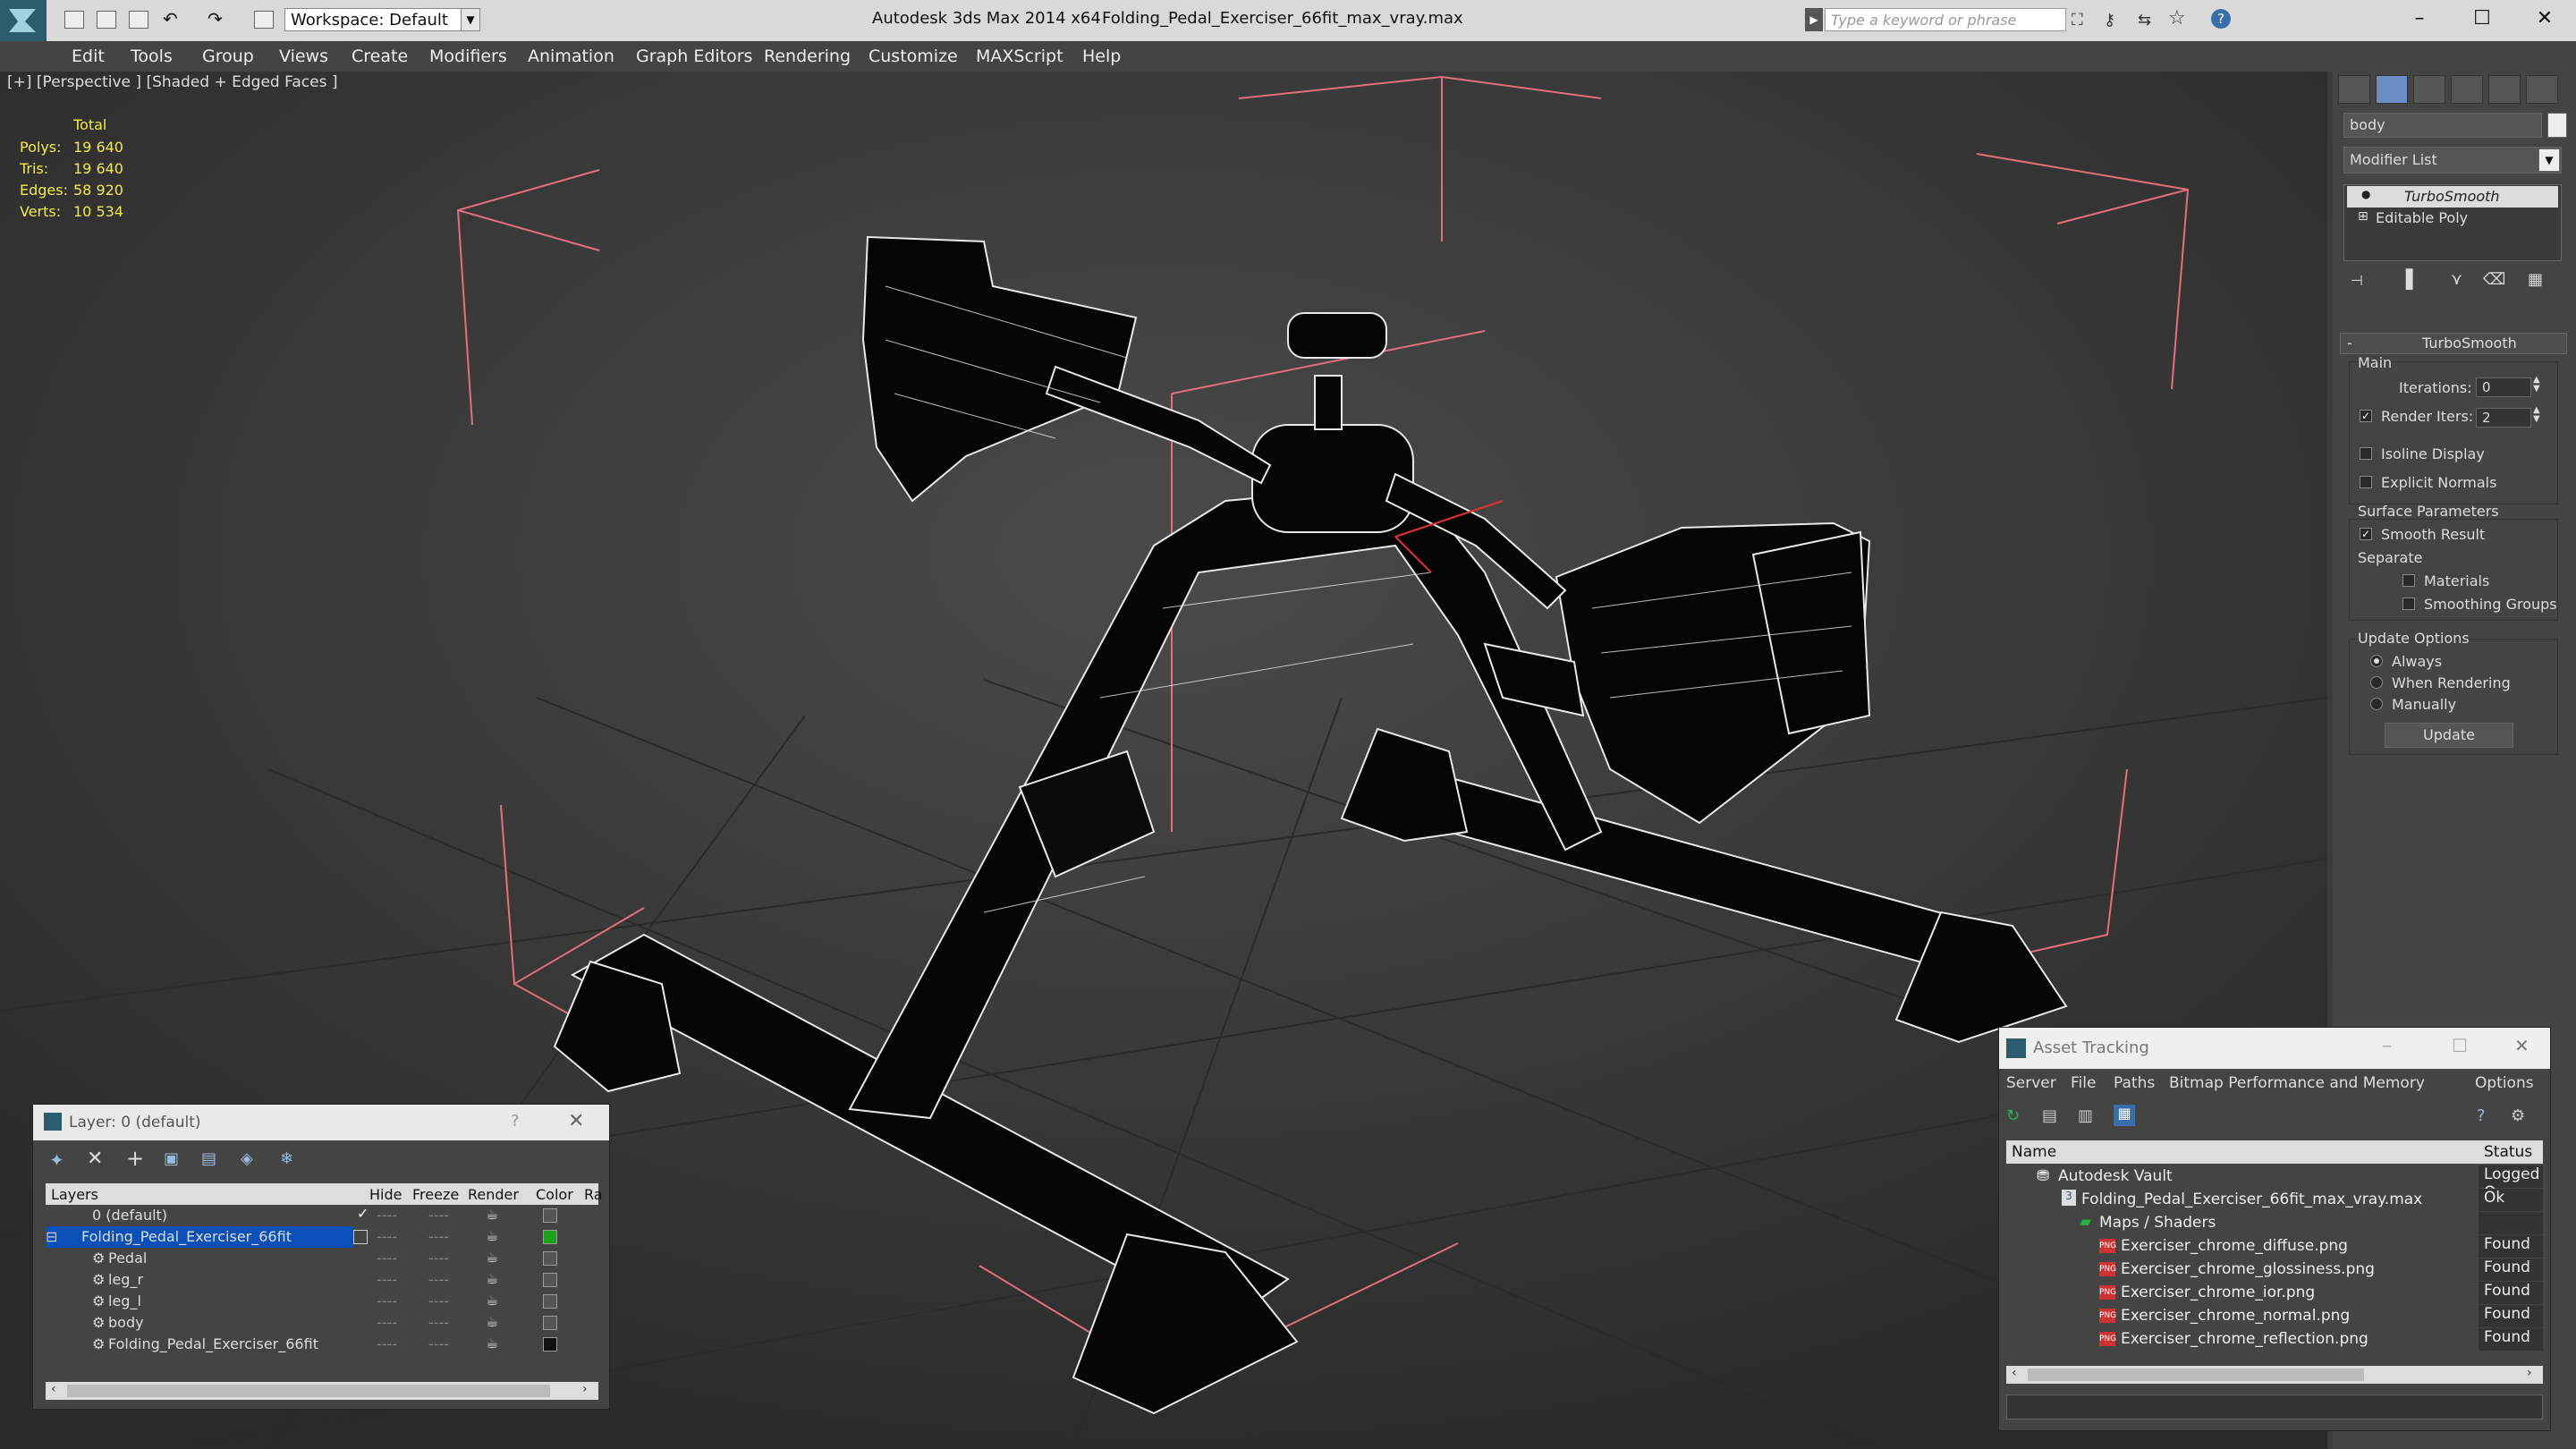 The width and height of the screenshot is (2576, 1449). Describe the element at coordinates (171, 1158) in the screenshot. I see `select-objects-icon: ▣` at that location.